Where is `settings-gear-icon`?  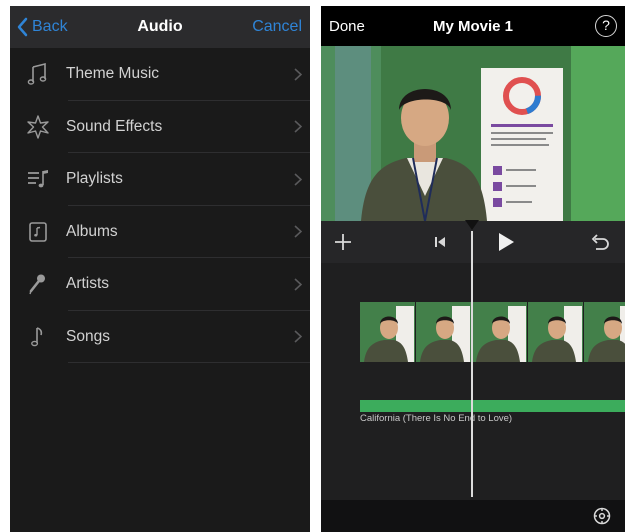
settings-gear-icon is located at coordinates (602, 516).